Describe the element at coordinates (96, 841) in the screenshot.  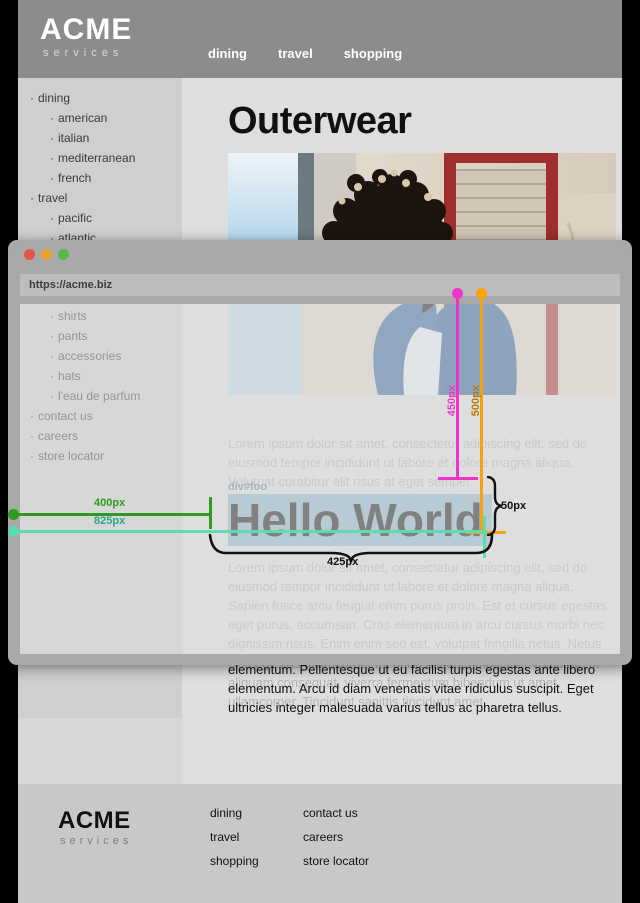
I see `footer-brand-tagline: services` at that location.